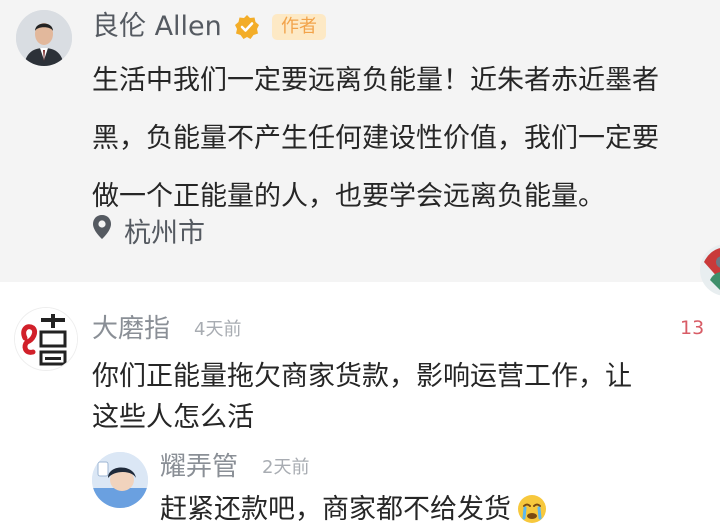 The height and width of the screenshot is (529, 720). What do you see at coordinates (406, 397) in the screenshot?
I see `comment-text: 你们正能量拖欠商家货款，影响运营工作，让 这些人怎么活` at bounding box center [406, 397].